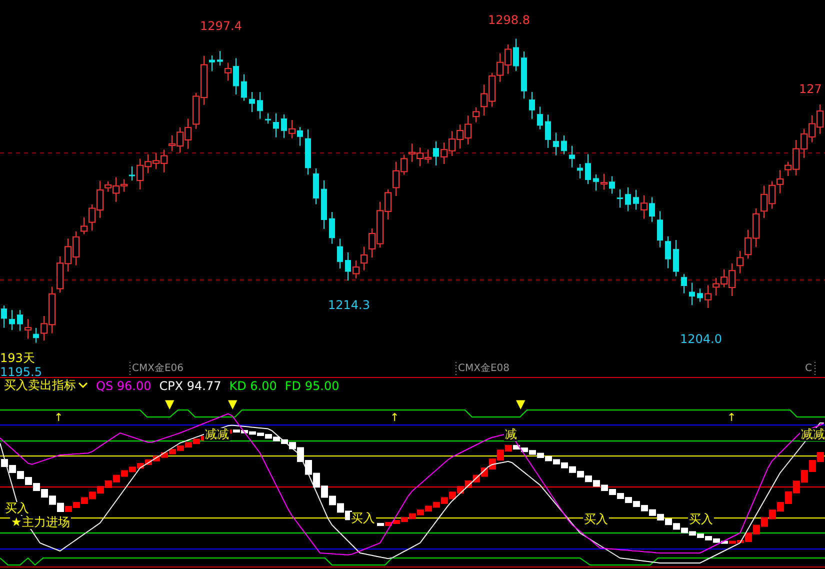  Describe the element at coordinates (124, 385) in the screenshot. I see `indicator-value: QS 96.00` at that location.